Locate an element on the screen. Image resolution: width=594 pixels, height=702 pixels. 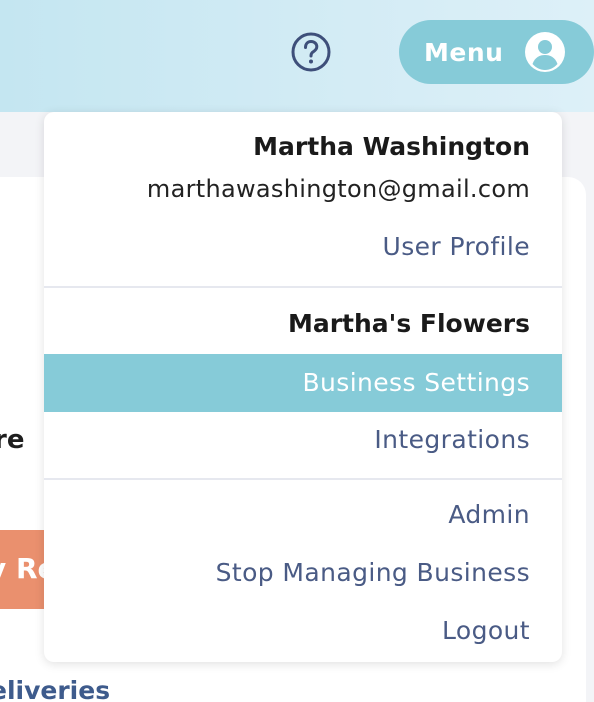
integrations-link: Integrations is located at coordinates (303, 439).